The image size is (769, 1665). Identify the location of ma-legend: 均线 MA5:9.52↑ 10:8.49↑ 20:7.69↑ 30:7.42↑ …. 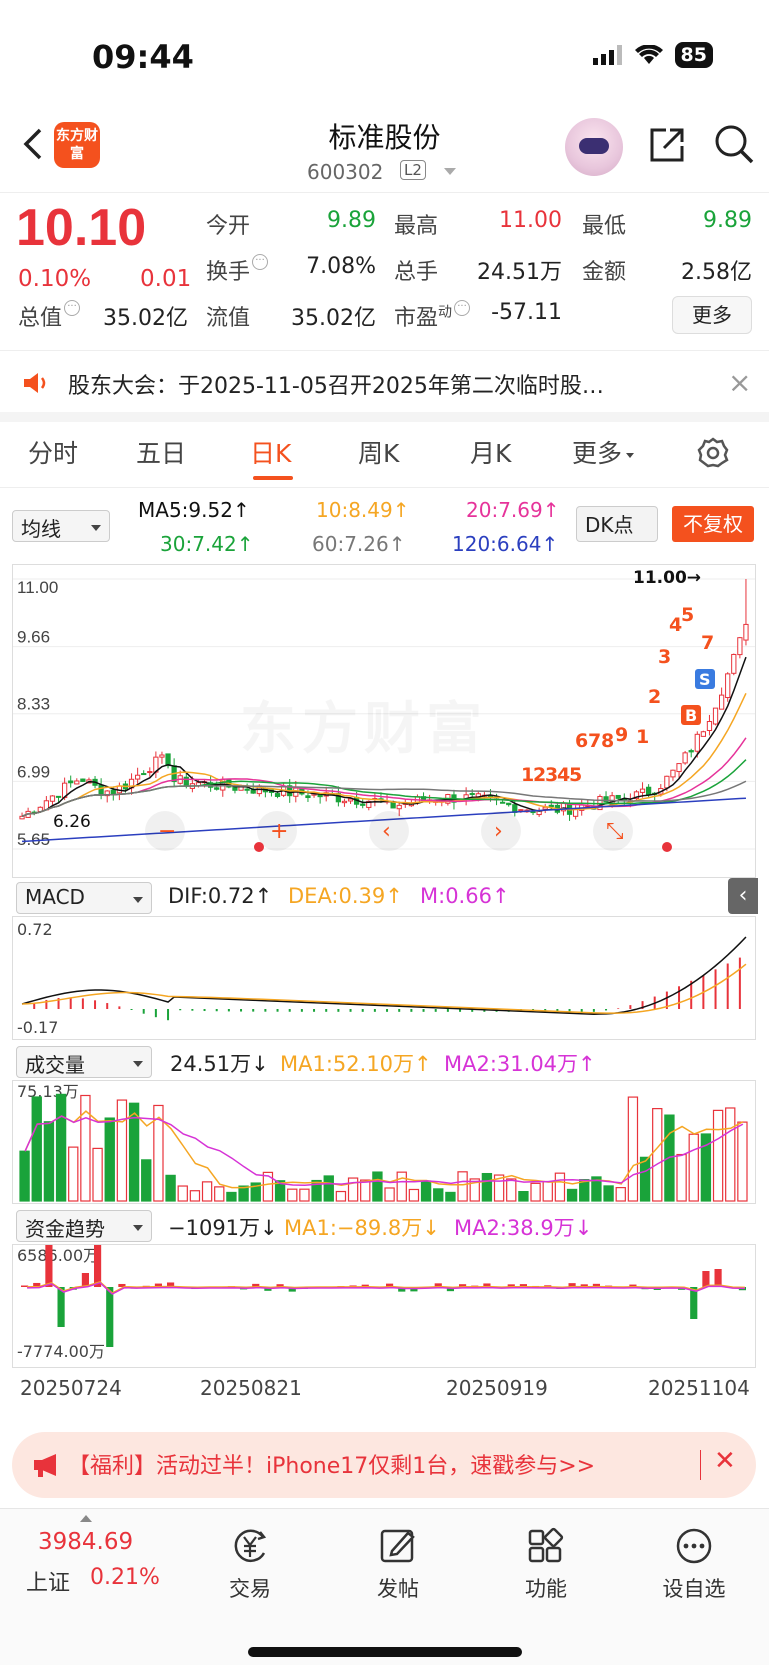
(384, 532).